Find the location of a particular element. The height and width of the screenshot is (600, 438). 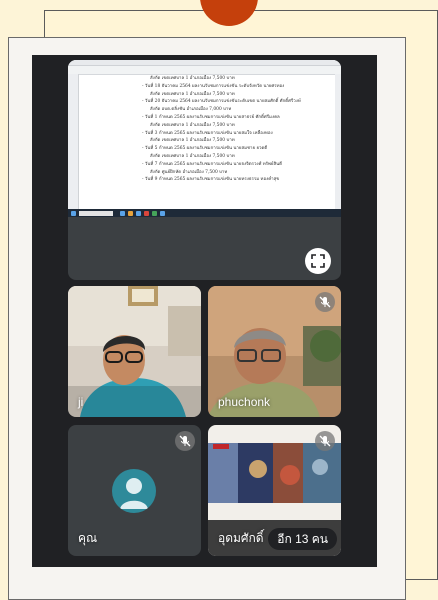

participant-name: คุณ is located at coordinates (88, 538).